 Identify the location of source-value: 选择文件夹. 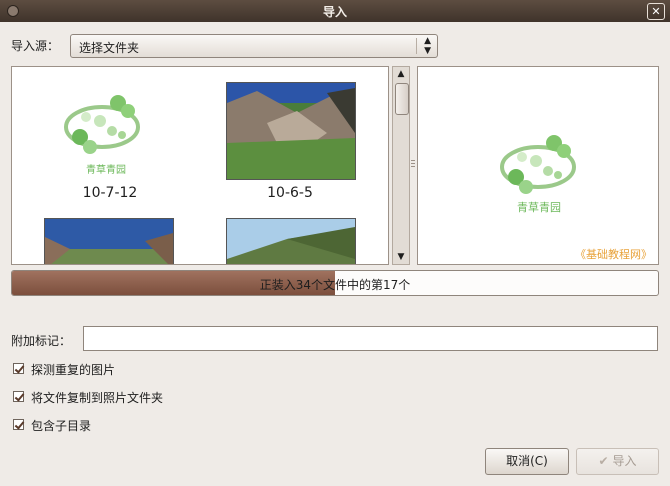
(109, 48).